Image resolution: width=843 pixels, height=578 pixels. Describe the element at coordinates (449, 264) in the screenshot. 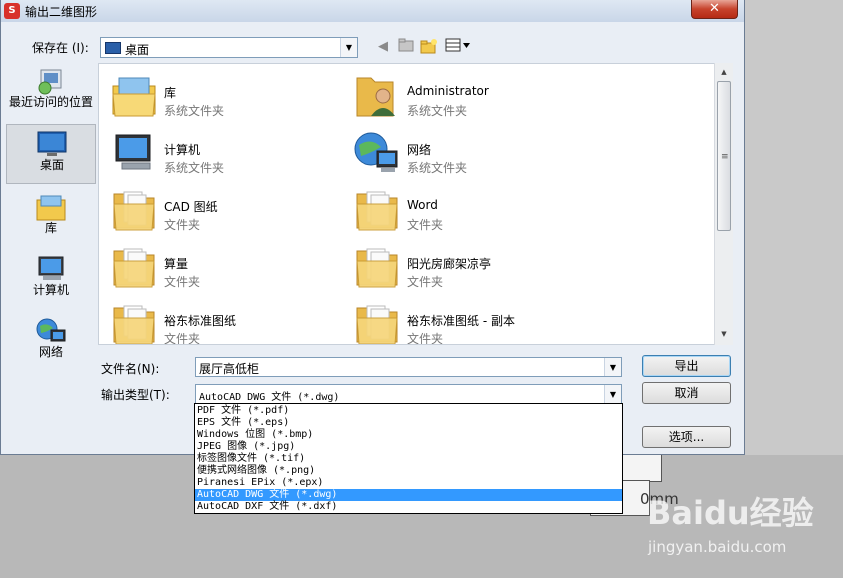

I see `file-name: 阳光房廊架凉亭` at that location.